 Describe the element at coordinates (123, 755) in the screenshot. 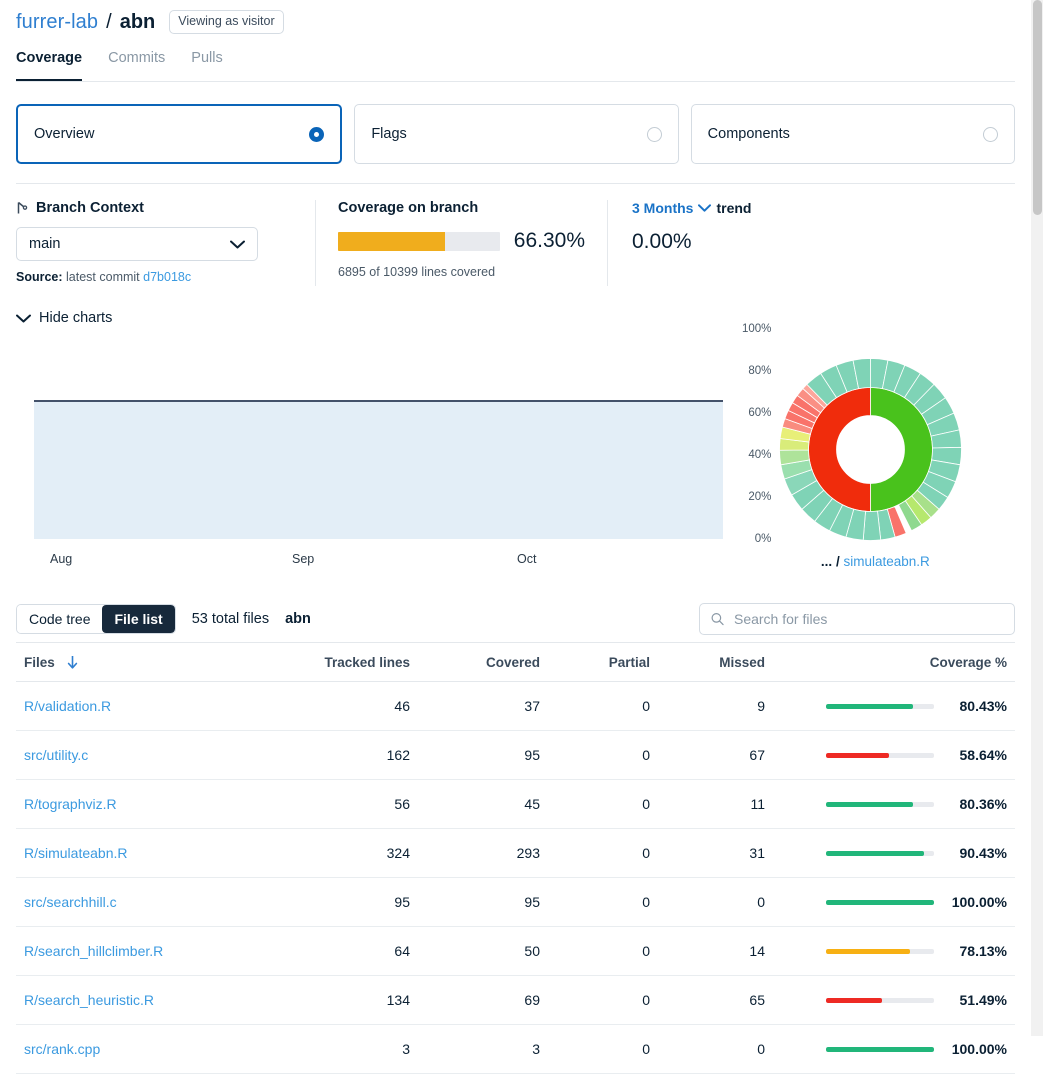

I see `cell-file: src/utility.c` at that location.